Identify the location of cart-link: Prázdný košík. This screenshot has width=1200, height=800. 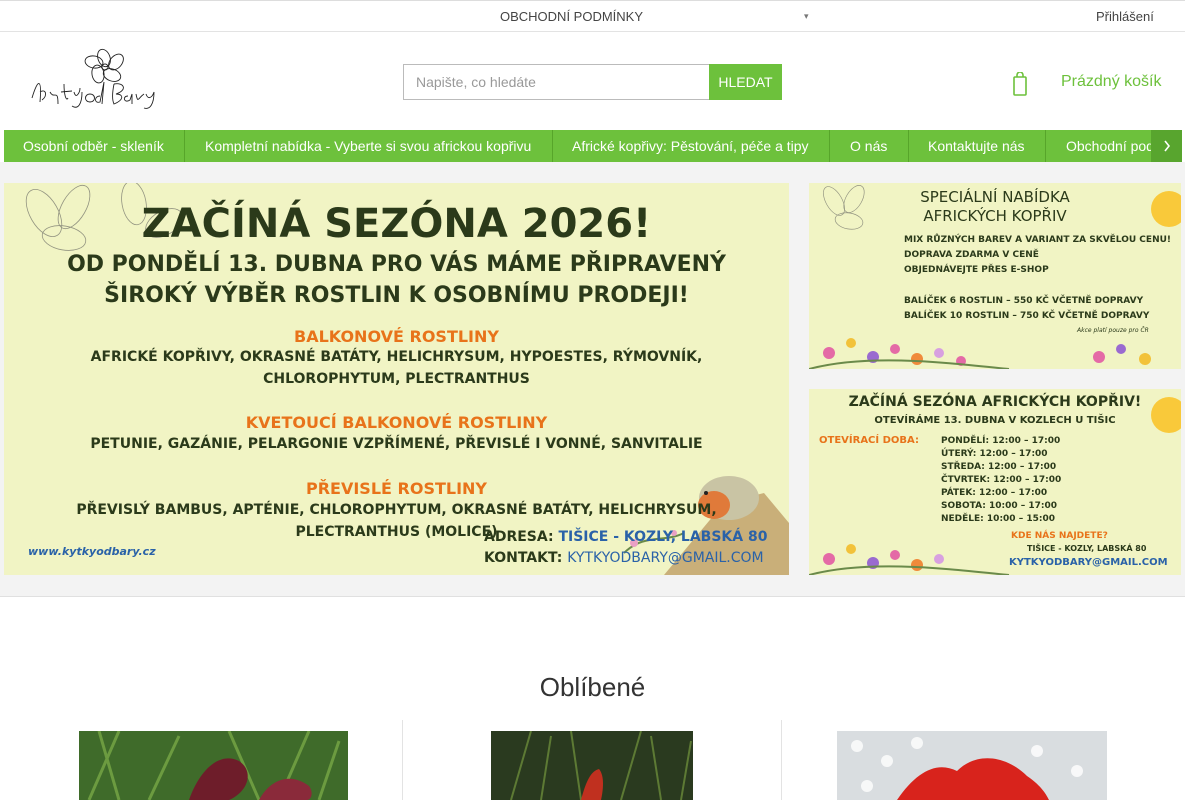
(1111, 82).